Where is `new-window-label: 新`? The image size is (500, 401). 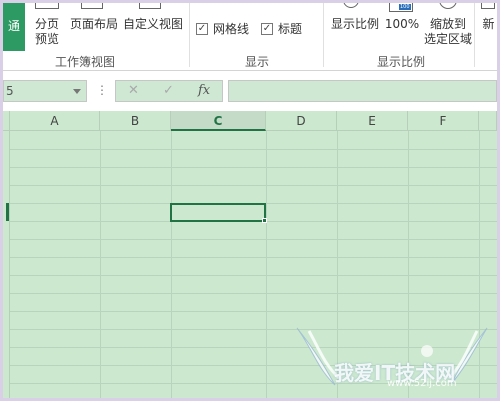 new-window-label: 新 is located at coordinates (488, 24).